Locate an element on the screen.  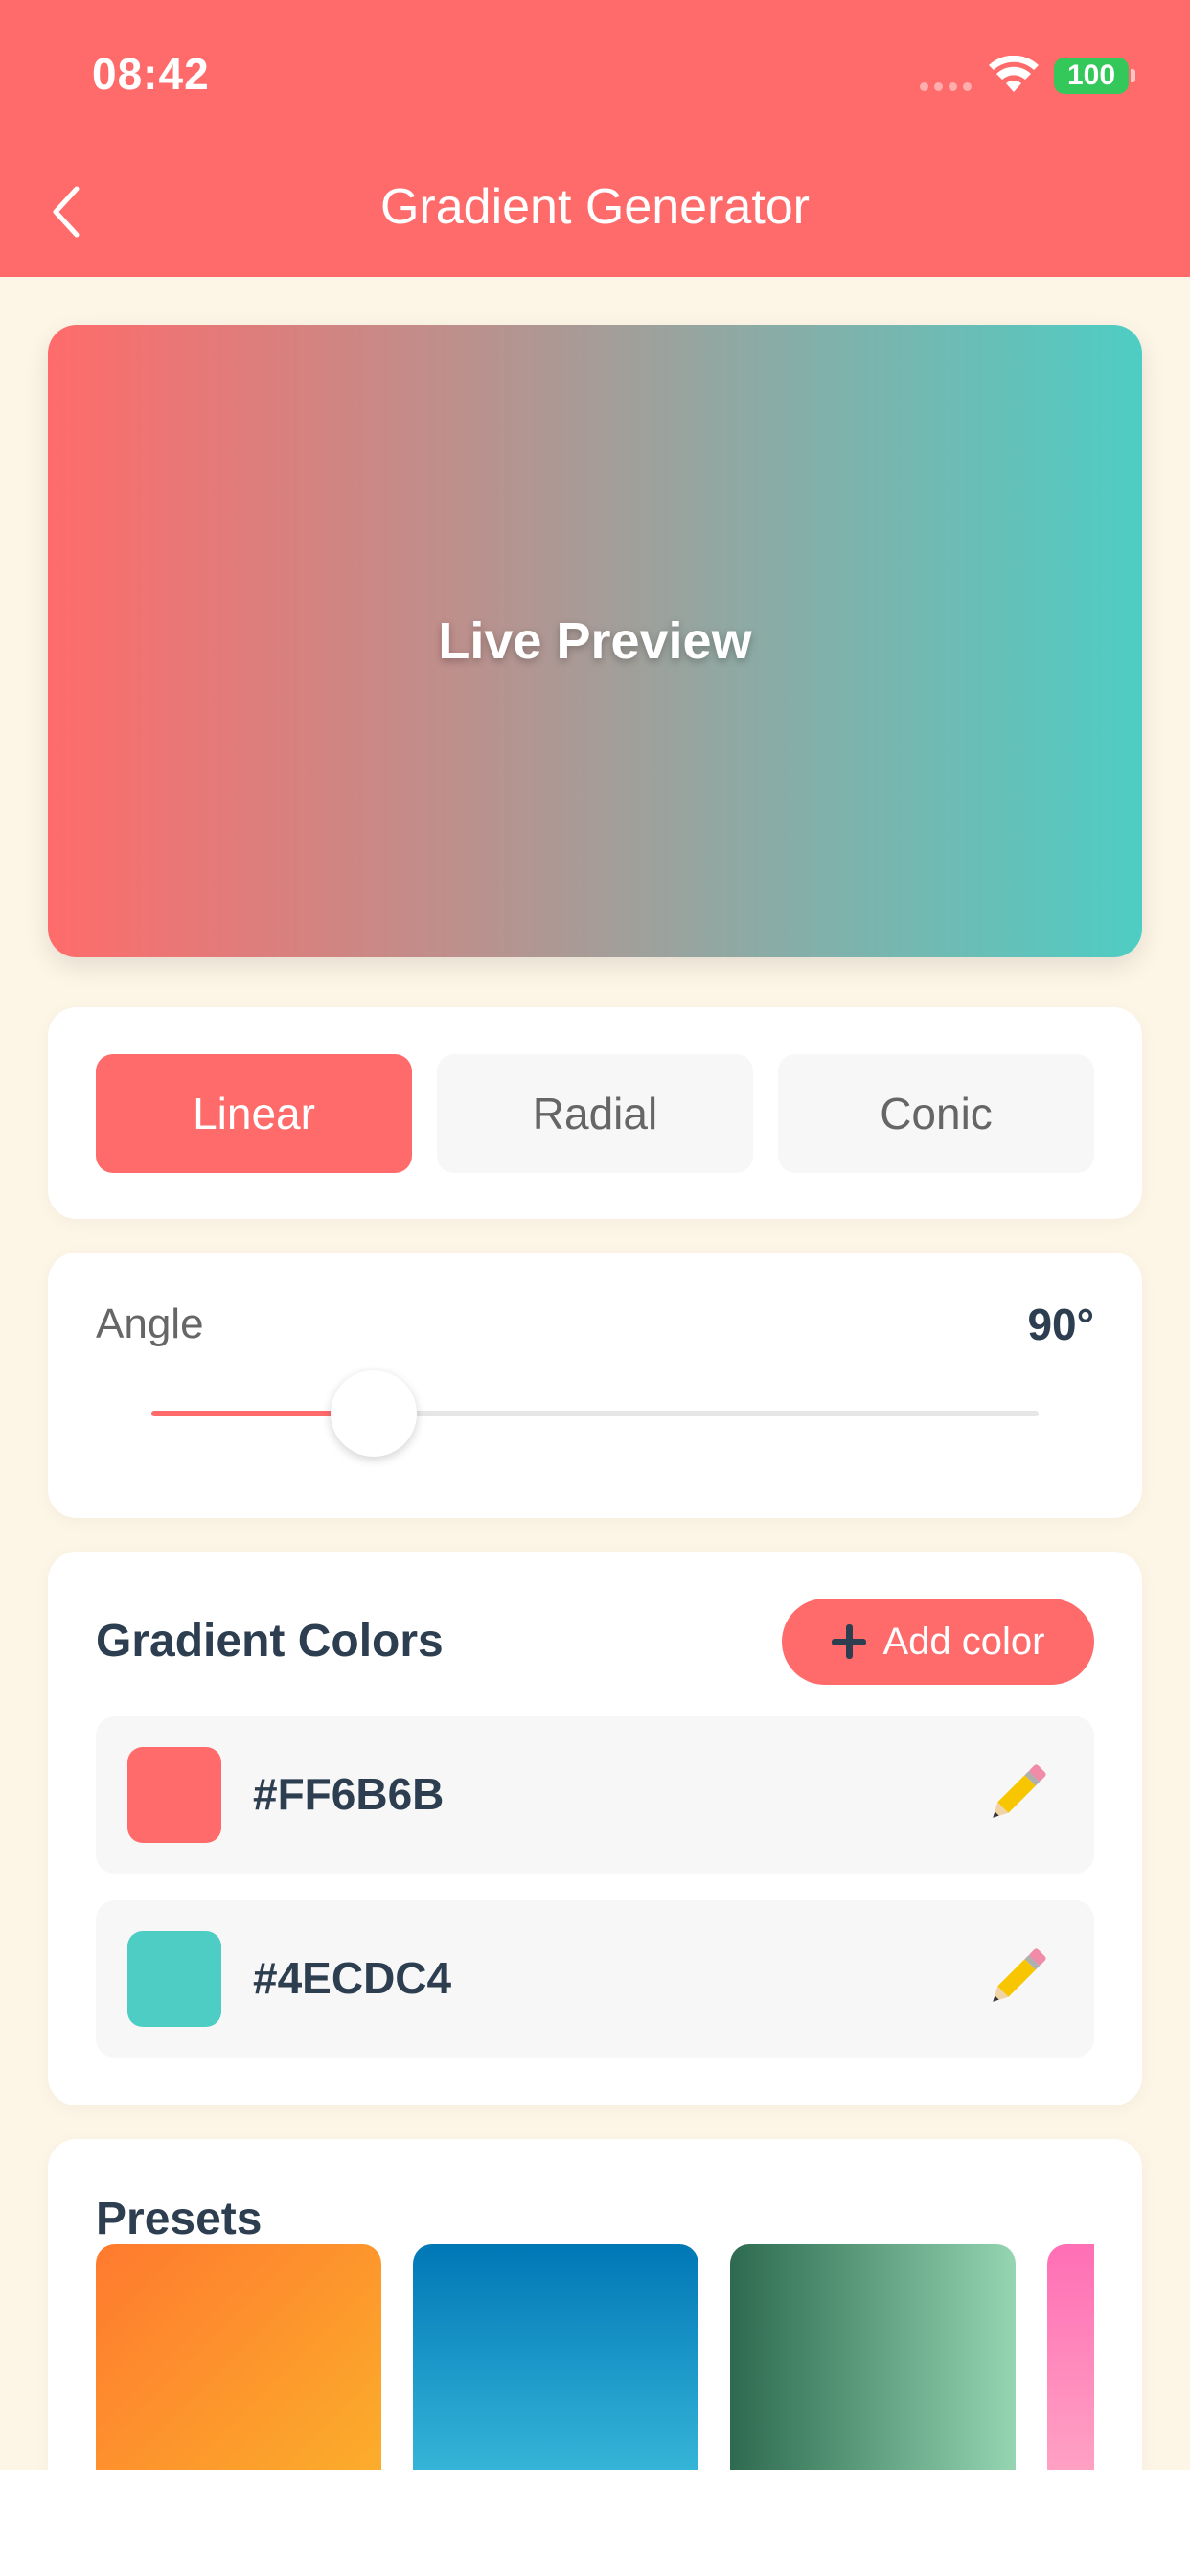
preset-pink is located at coordinates (1070, 2357).